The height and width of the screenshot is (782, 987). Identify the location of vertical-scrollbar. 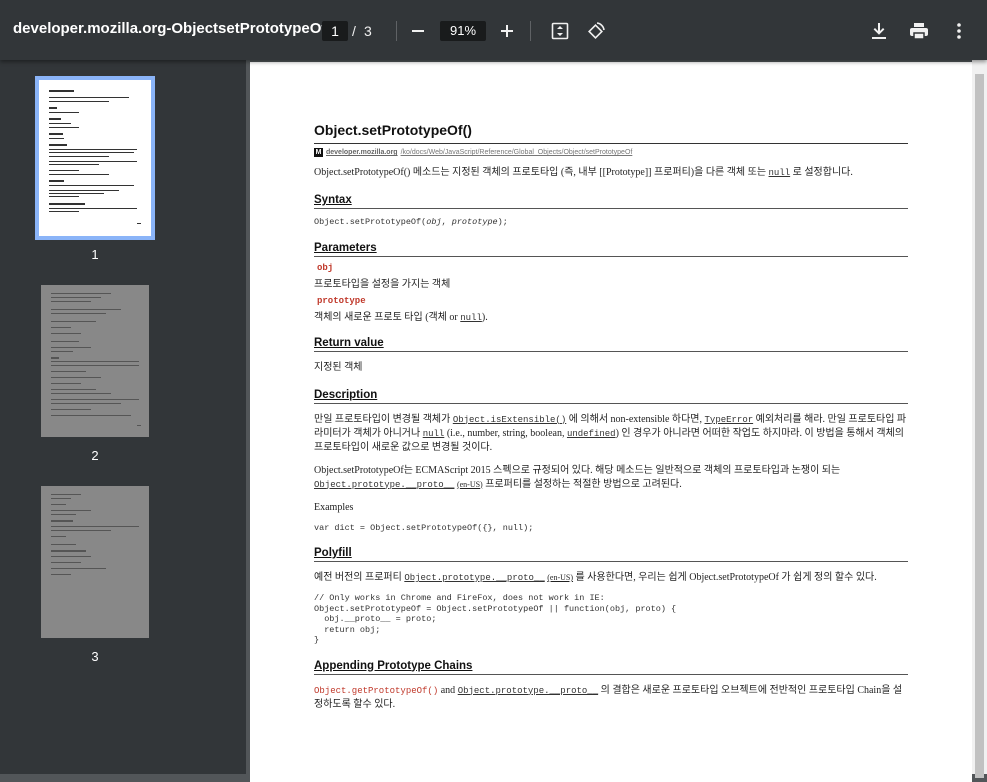
(979, 419).